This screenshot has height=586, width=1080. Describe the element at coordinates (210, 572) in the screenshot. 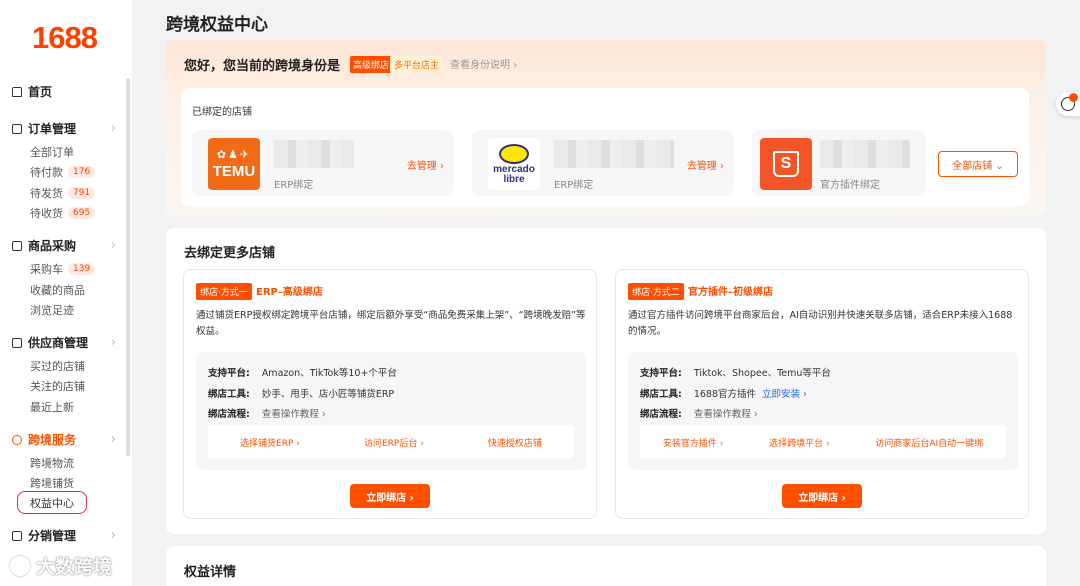

I see `benefits-detail-title: 权益详情` at that location.